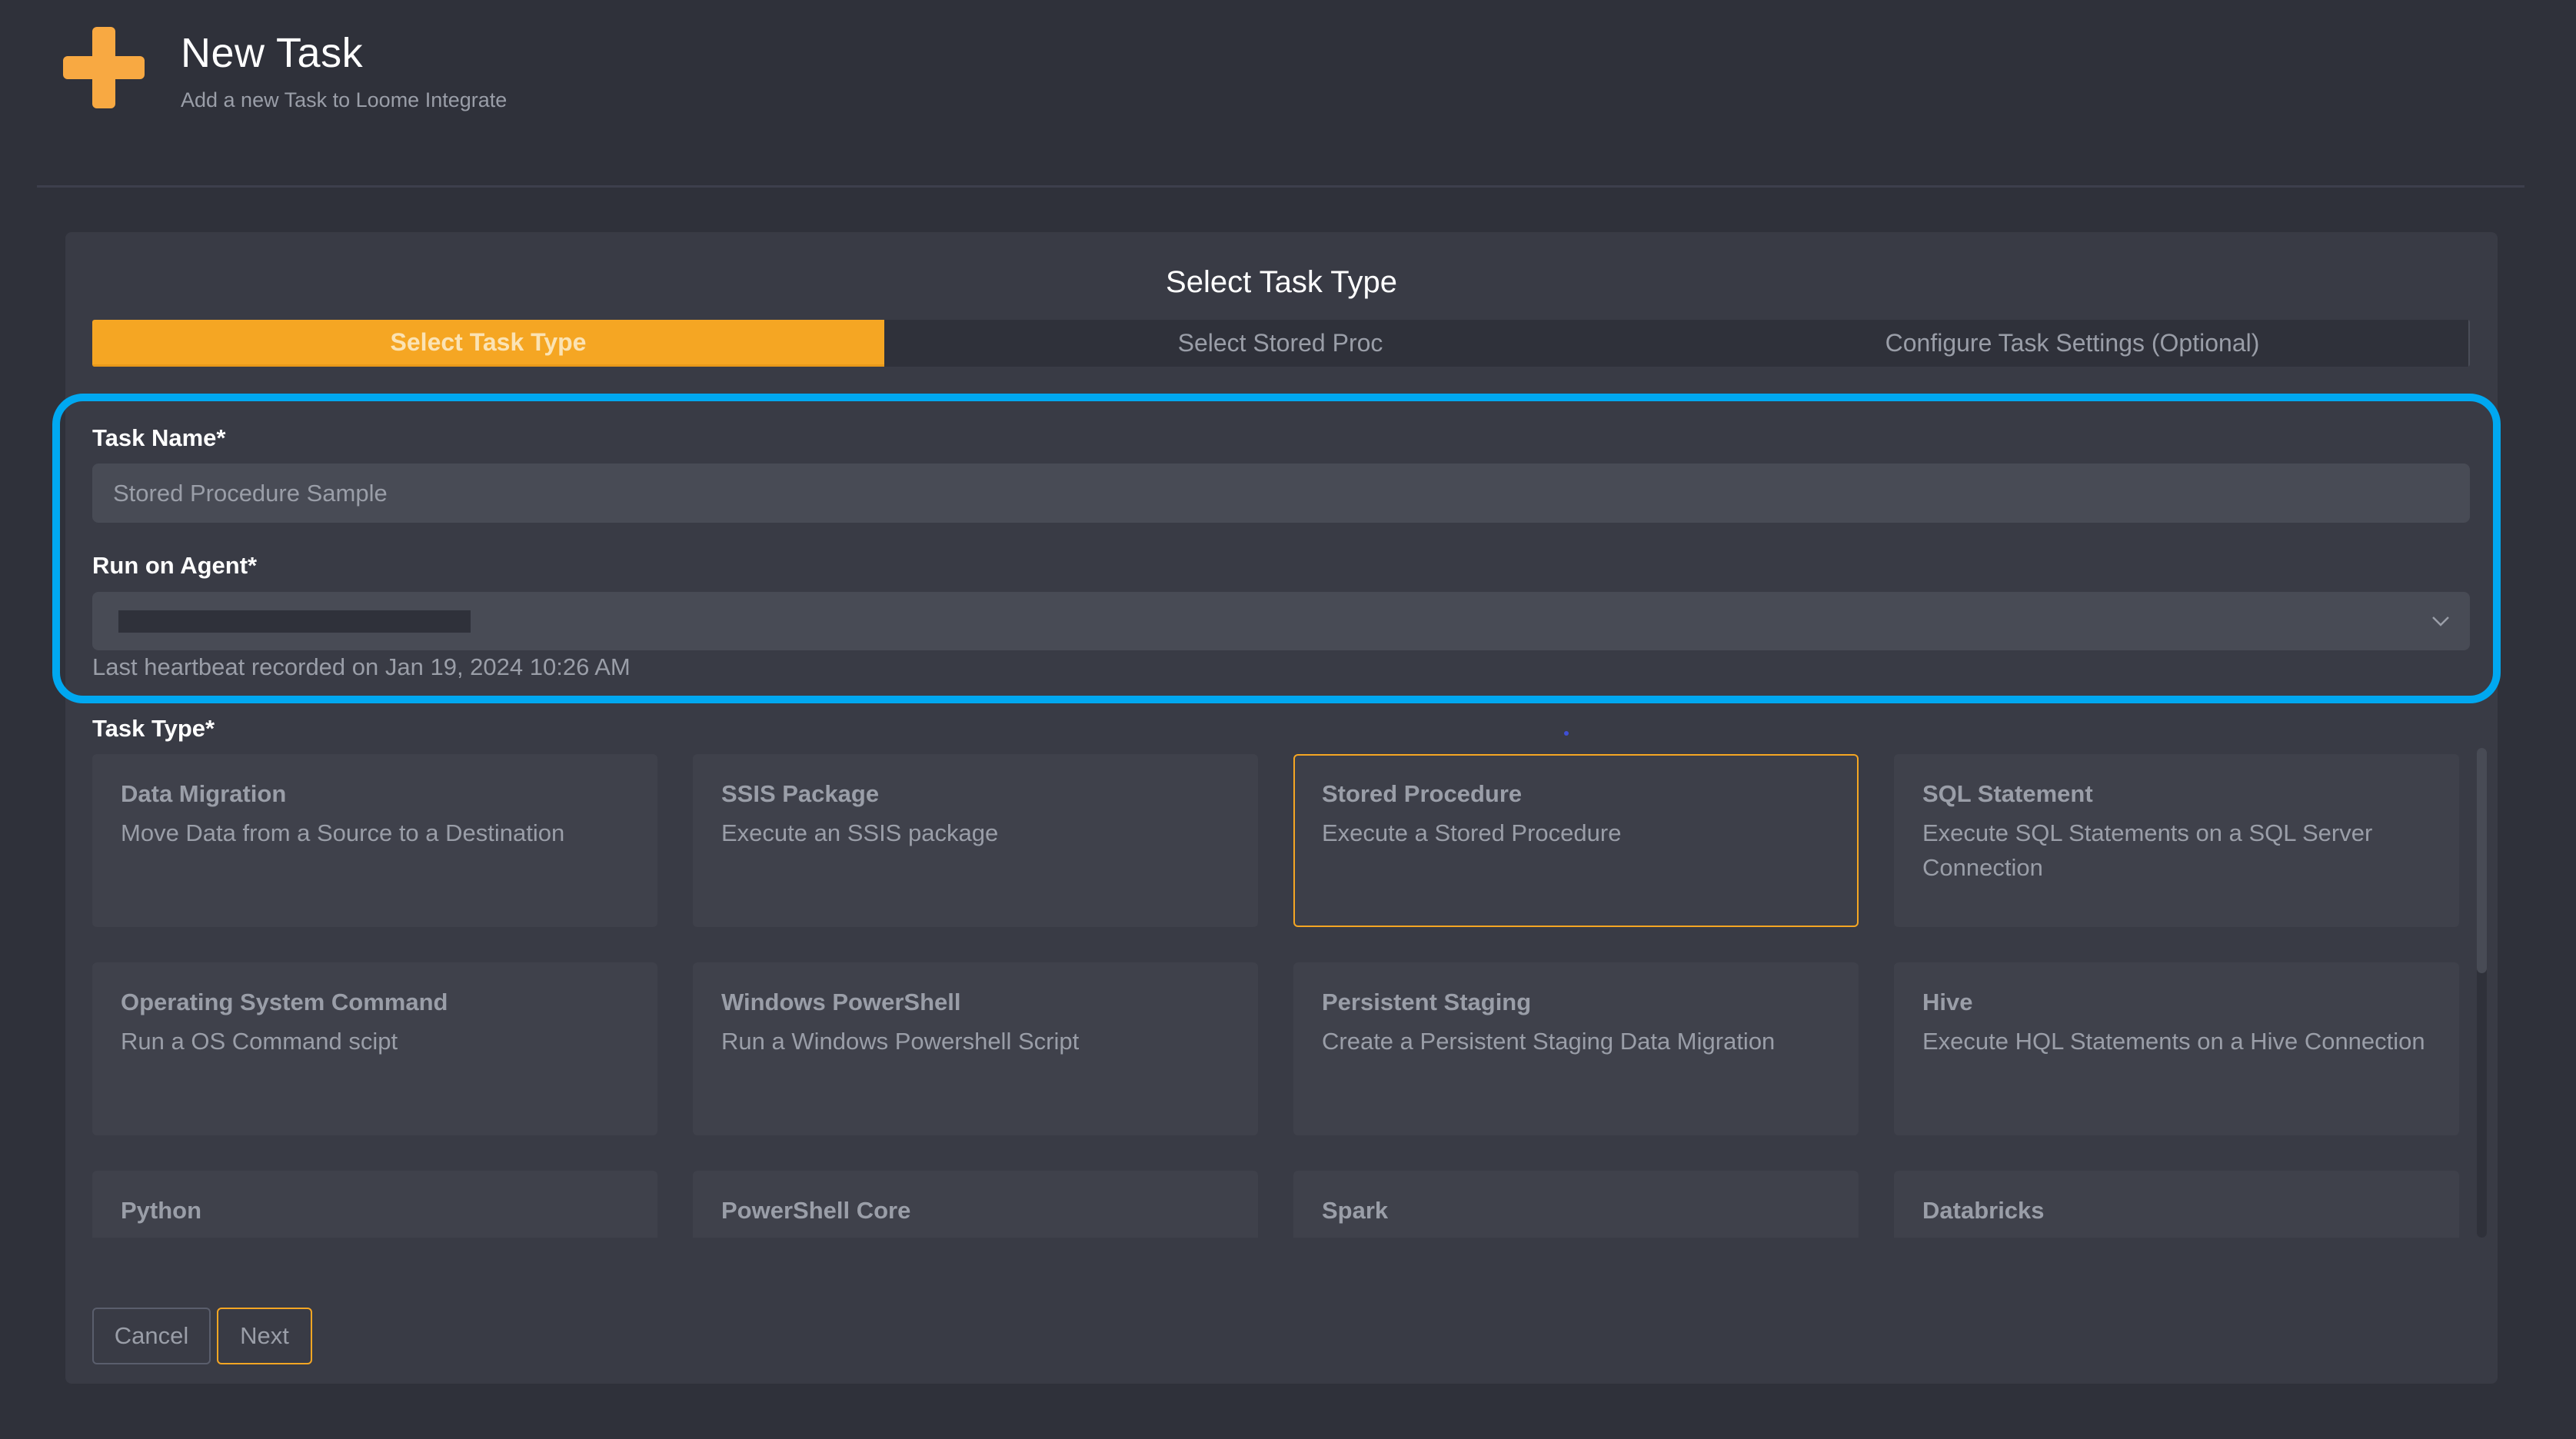 The width and height of the screenshot is (2576, 1439). I want to click on task-type-card: SSIS Package Execute an SSIS package, so click(976, 840).